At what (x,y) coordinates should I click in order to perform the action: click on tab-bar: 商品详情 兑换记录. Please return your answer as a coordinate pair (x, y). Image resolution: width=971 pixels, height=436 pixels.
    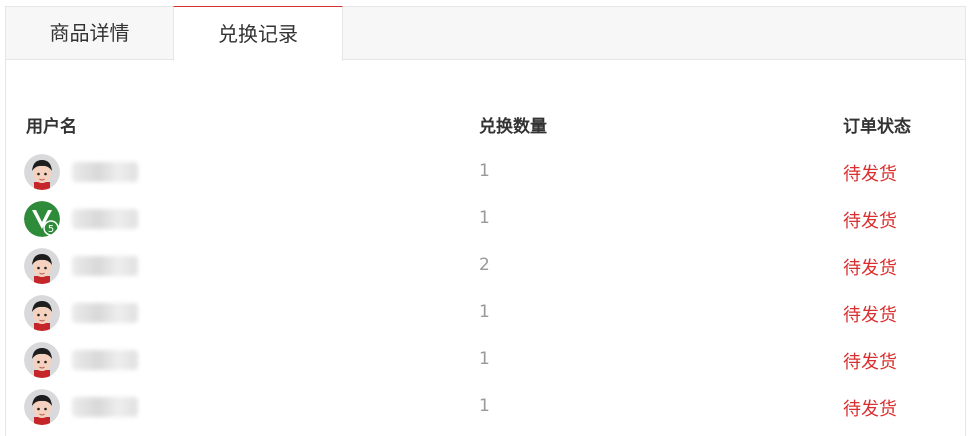
    Looking at the image, I should click on (485, 33).